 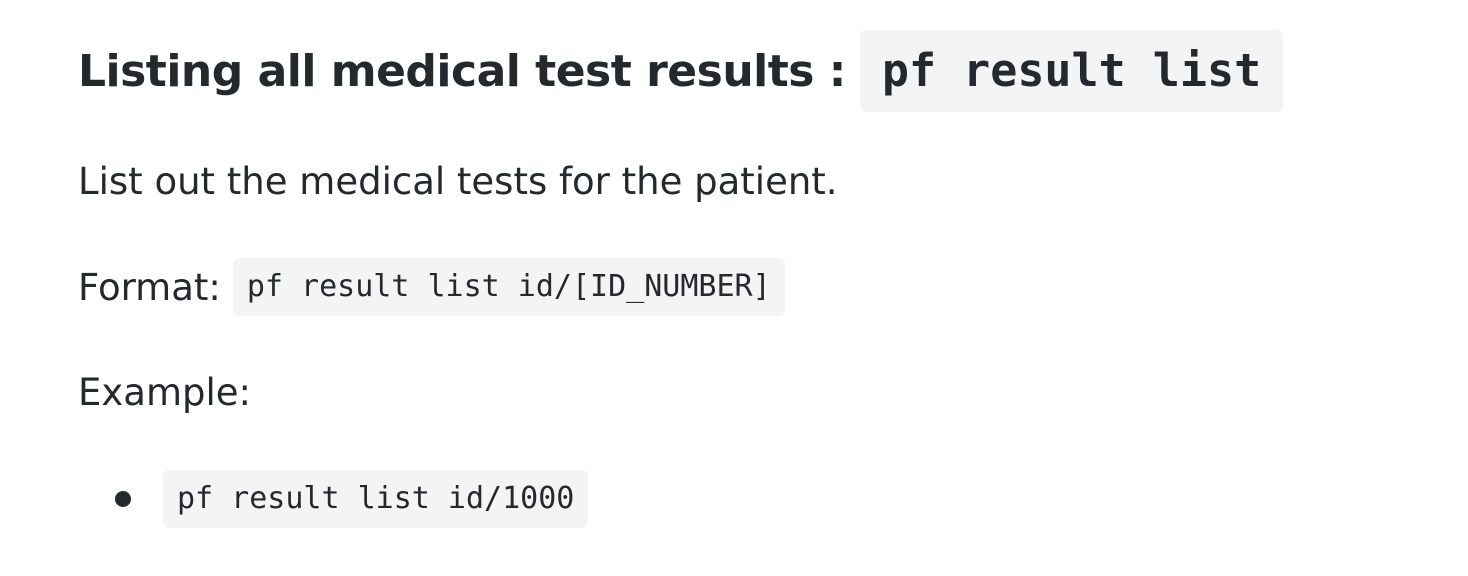 I want to click on example-command: pf result list id/1000, so click(x=376, y=499).